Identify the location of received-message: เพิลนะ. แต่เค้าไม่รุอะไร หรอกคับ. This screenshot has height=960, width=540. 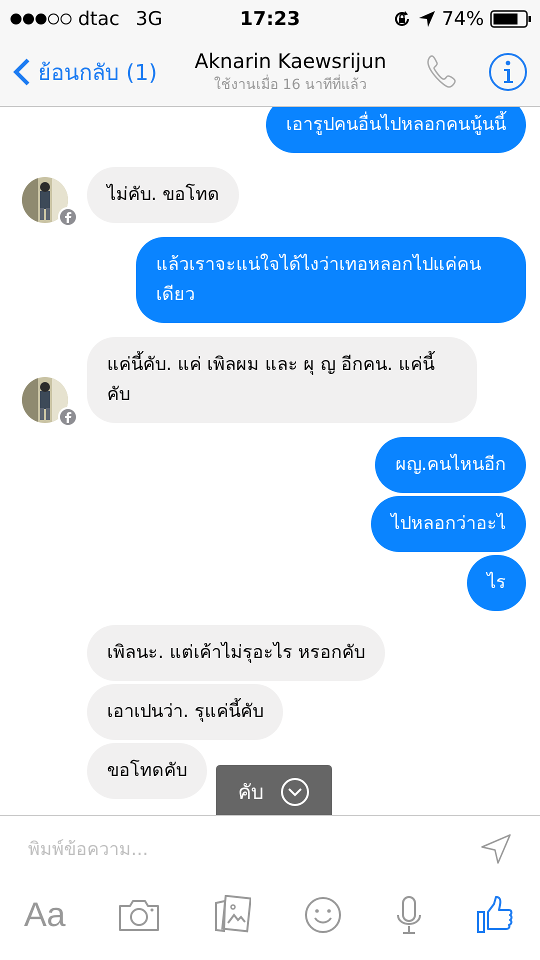
(236, 653).